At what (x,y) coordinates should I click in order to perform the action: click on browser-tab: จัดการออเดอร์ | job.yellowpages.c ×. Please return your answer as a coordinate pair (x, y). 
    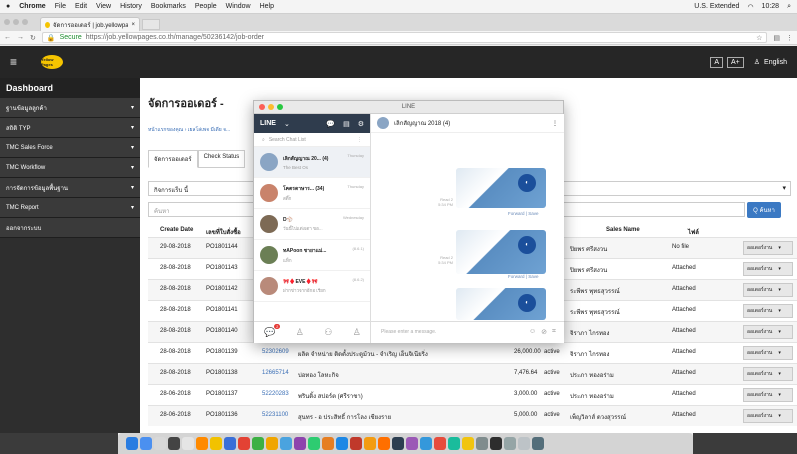
    Looking at the image, I should click on (90, 24).